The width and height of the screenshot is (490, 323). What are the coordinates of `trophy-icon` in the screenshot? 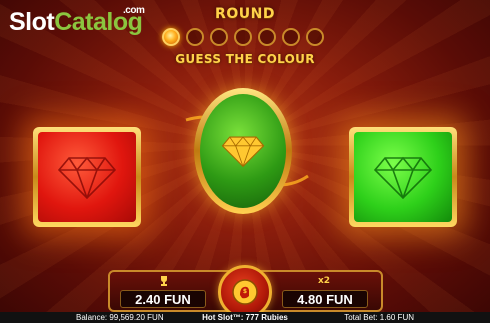 It's located at (164, 281).